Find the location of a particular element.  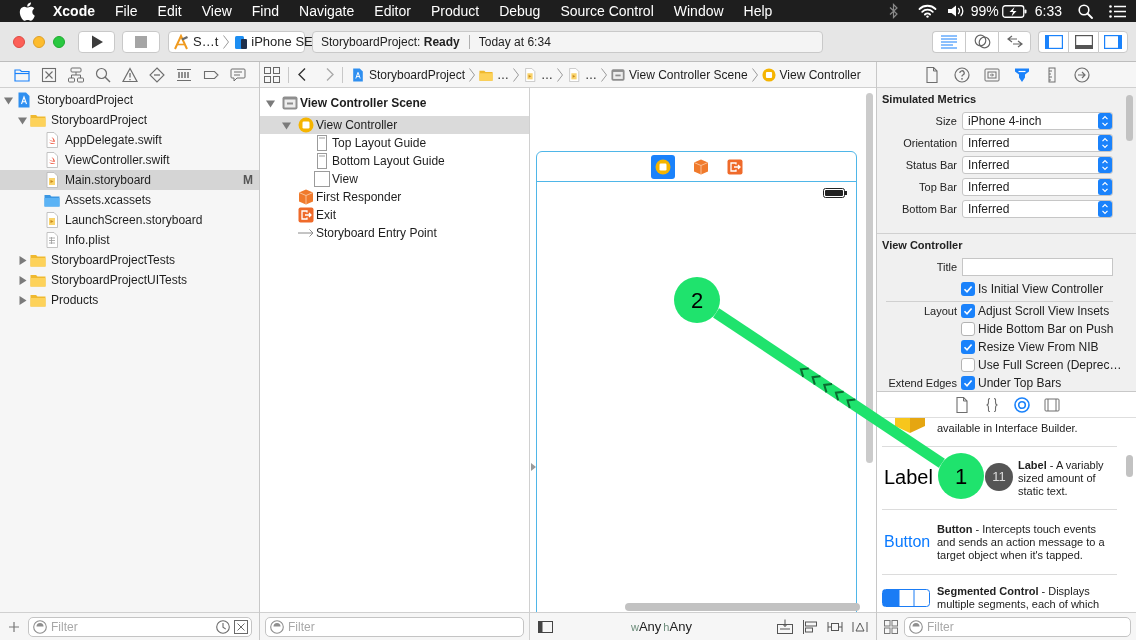

outline-item: View is located at coordinates (394, 179).